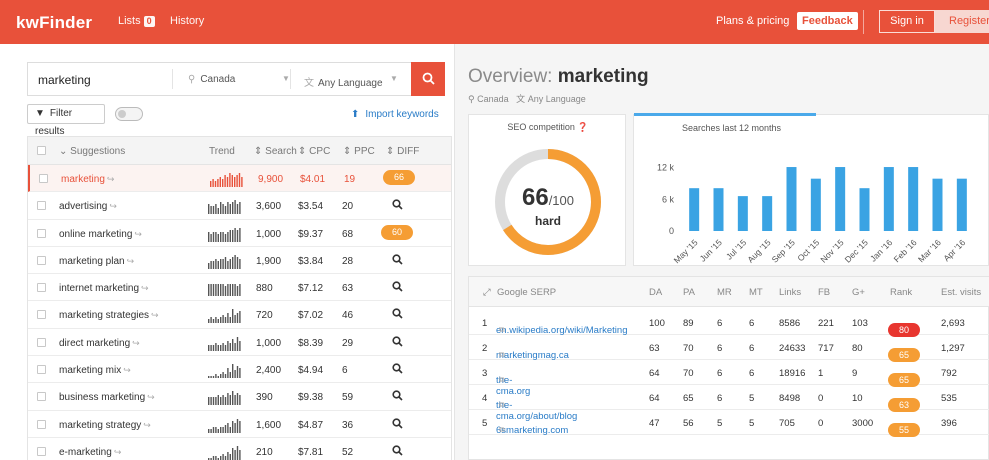 This screenshot has width=989, height=460. I want to click on serp-row: 3 the-cma.org ⧉ 64 70 6 6 18916 1 9 65 792, so click(729, 379).